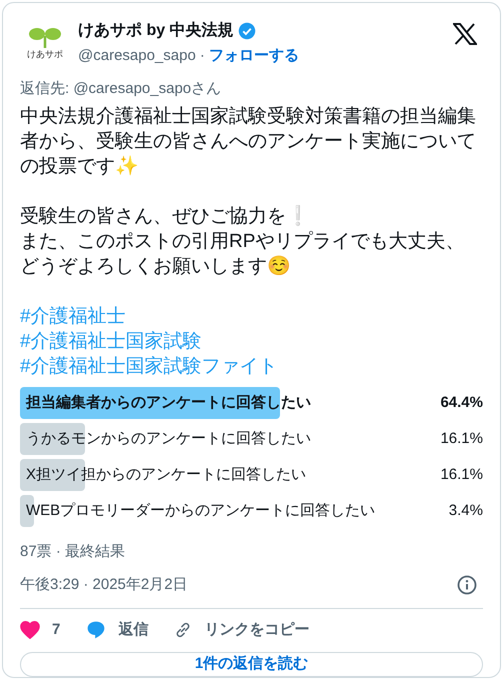  I want to click on link-icon, so click(183, 630).